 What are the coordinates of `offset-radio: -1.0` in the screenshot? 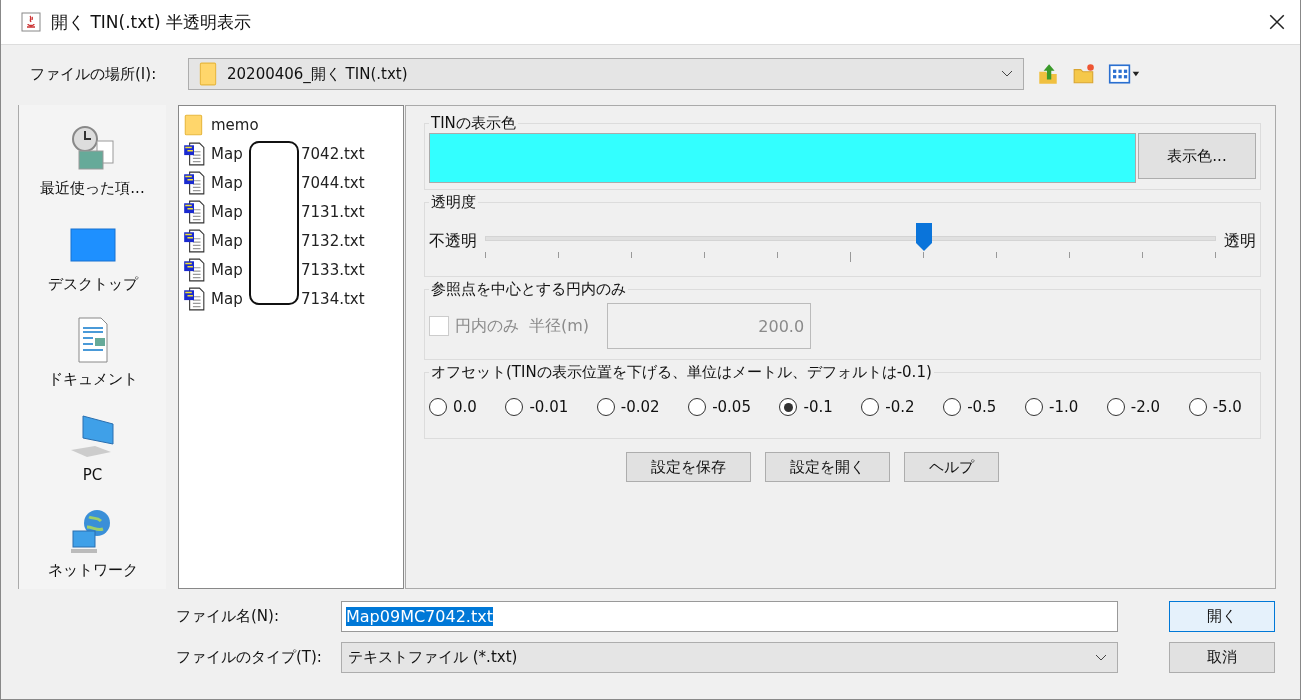 It's located at (1051, 407).